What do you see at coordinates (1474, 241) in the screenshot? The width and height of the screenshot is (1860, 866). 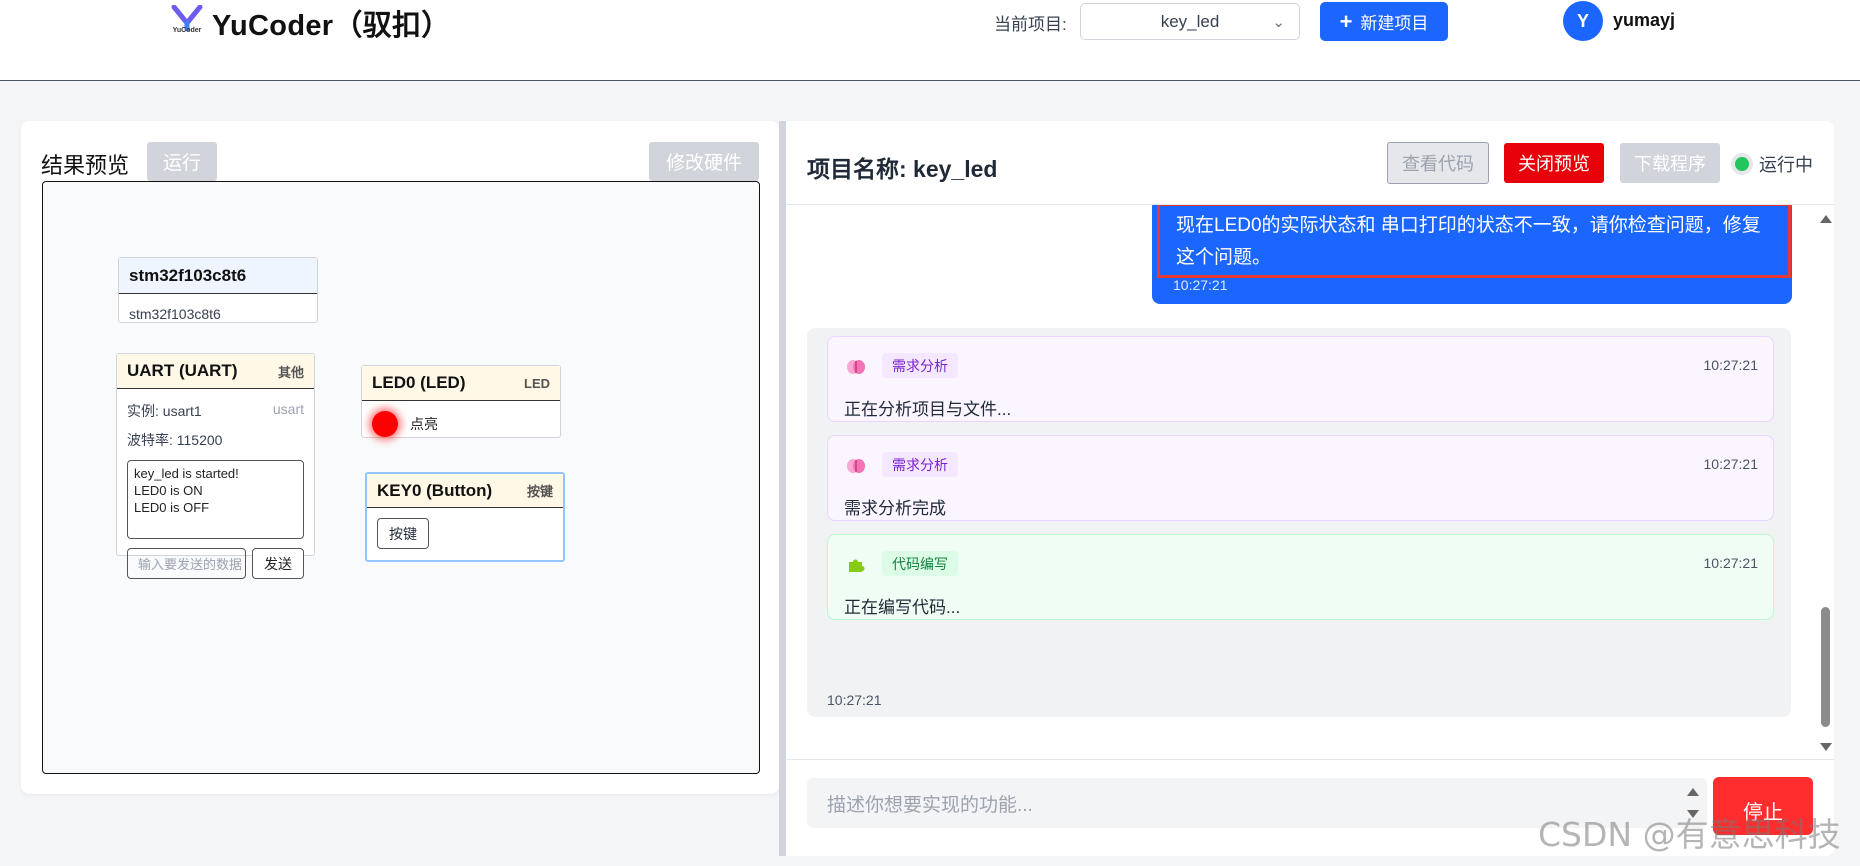 I see `user-message-text: 现在LED0的实际状态和 串口打印的状态不一致，请你检查问题，修复这个问题。` at bounding box center [1474, 241].